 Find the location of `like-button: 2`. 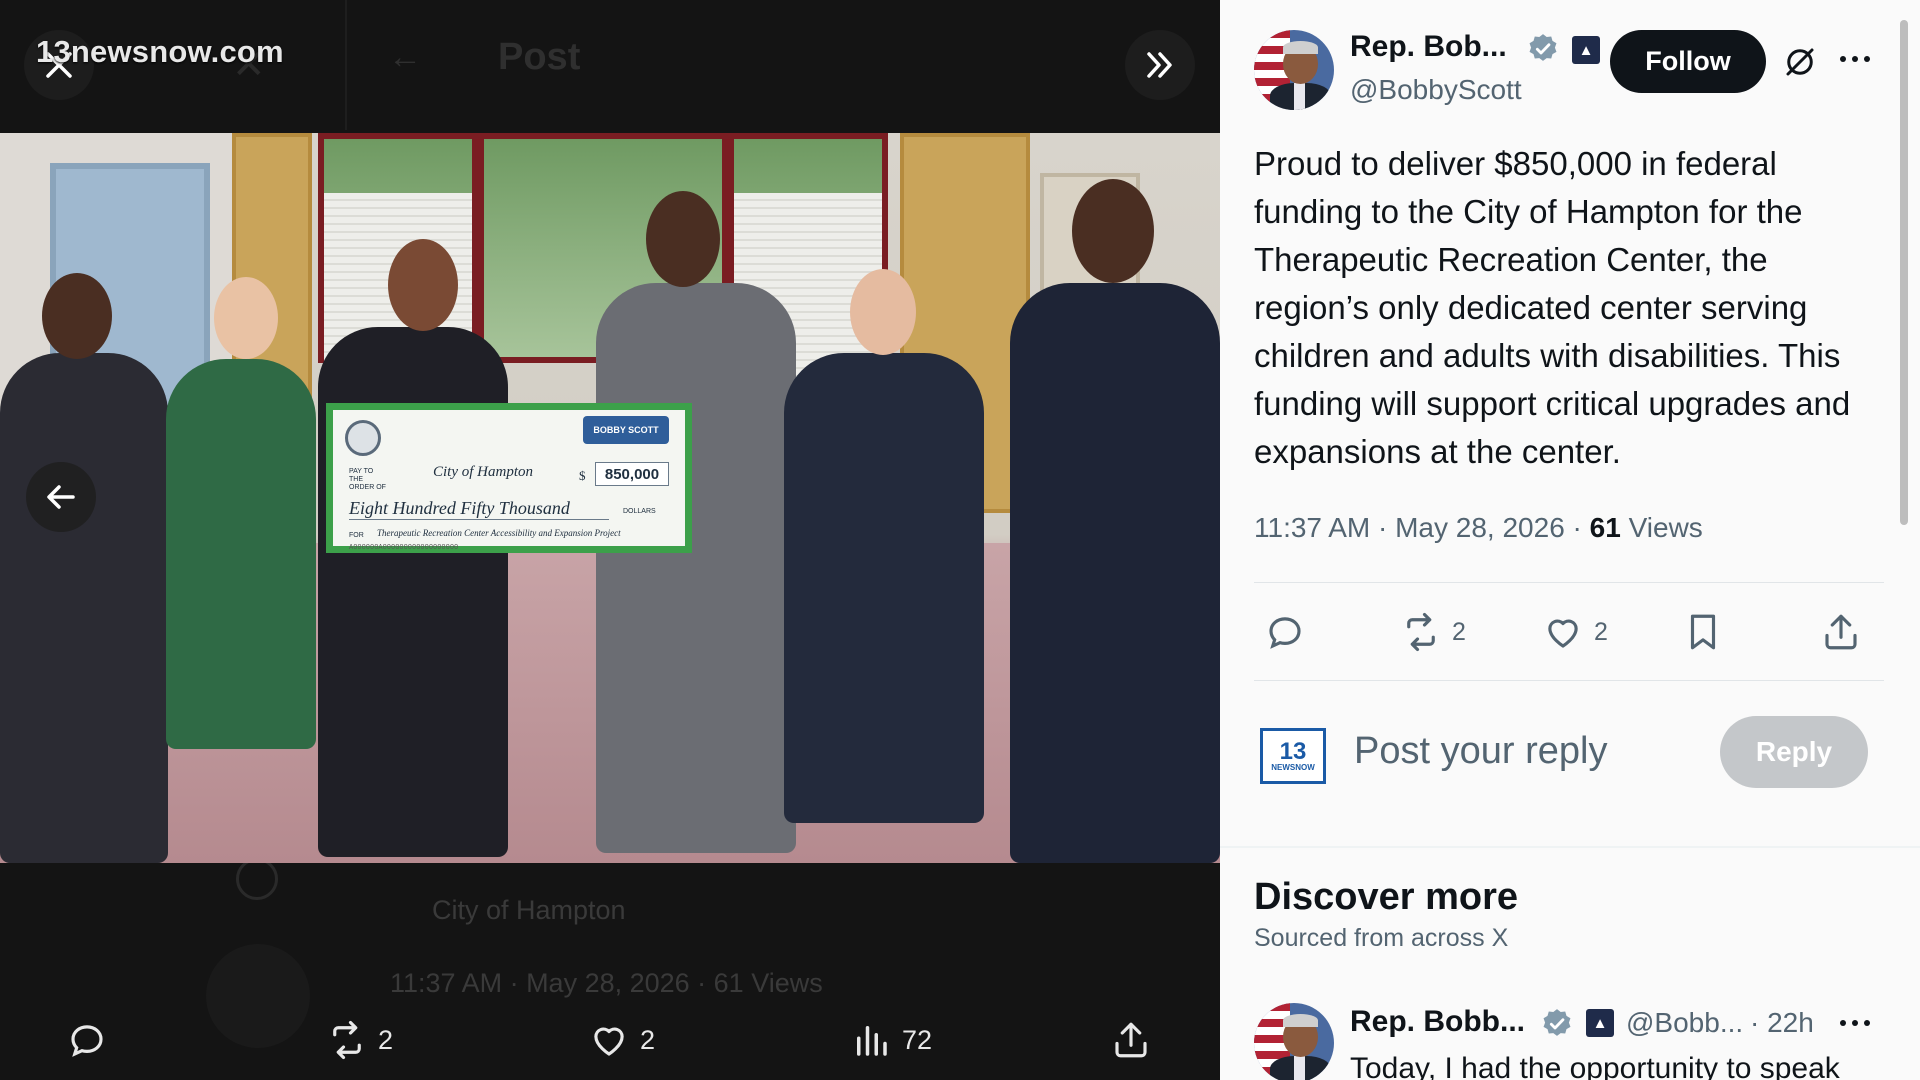

like-button: 2 is located at coordinates (1575, 632).